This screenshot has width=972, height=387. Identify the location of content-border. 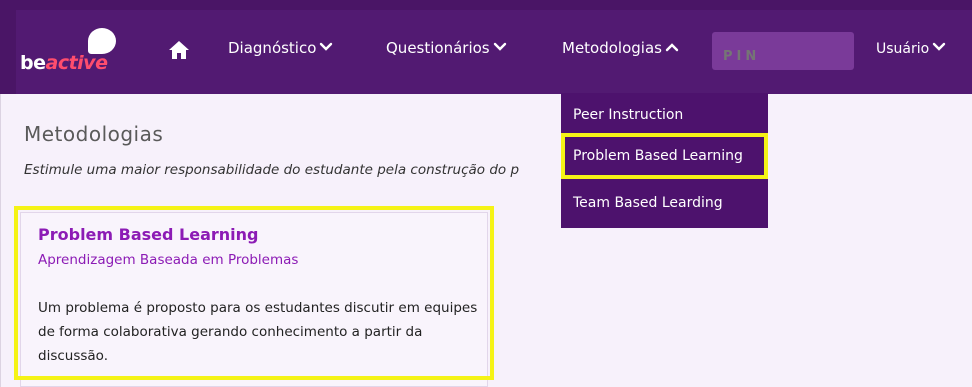
(0, 240).